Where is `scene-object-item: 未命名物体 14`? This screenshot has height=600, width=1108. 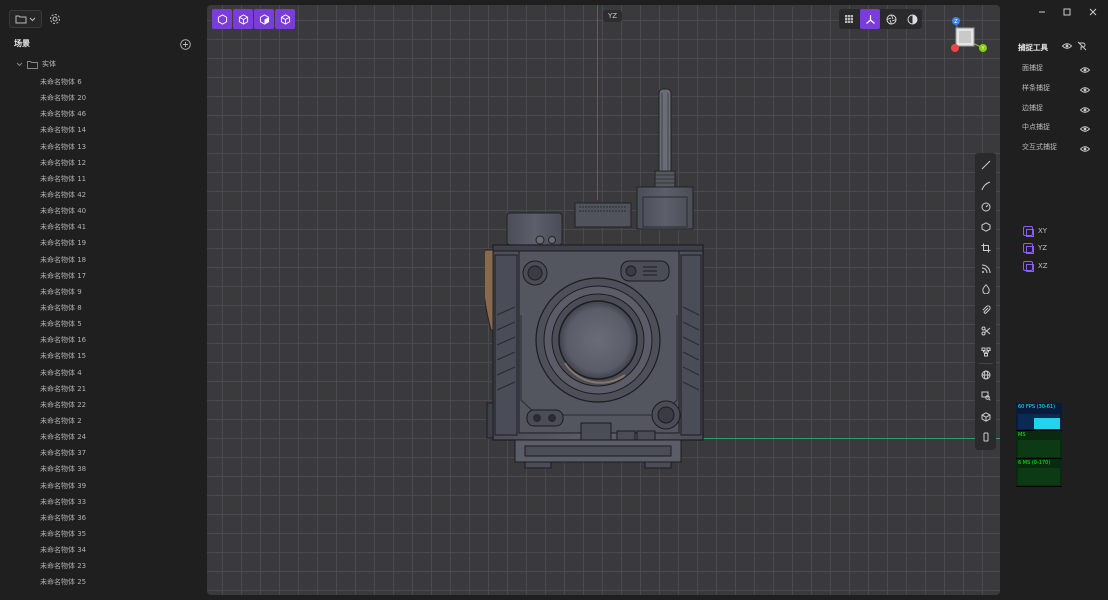
scene-object-item: 未命名物体 14 is located at coordinates (63, 132).